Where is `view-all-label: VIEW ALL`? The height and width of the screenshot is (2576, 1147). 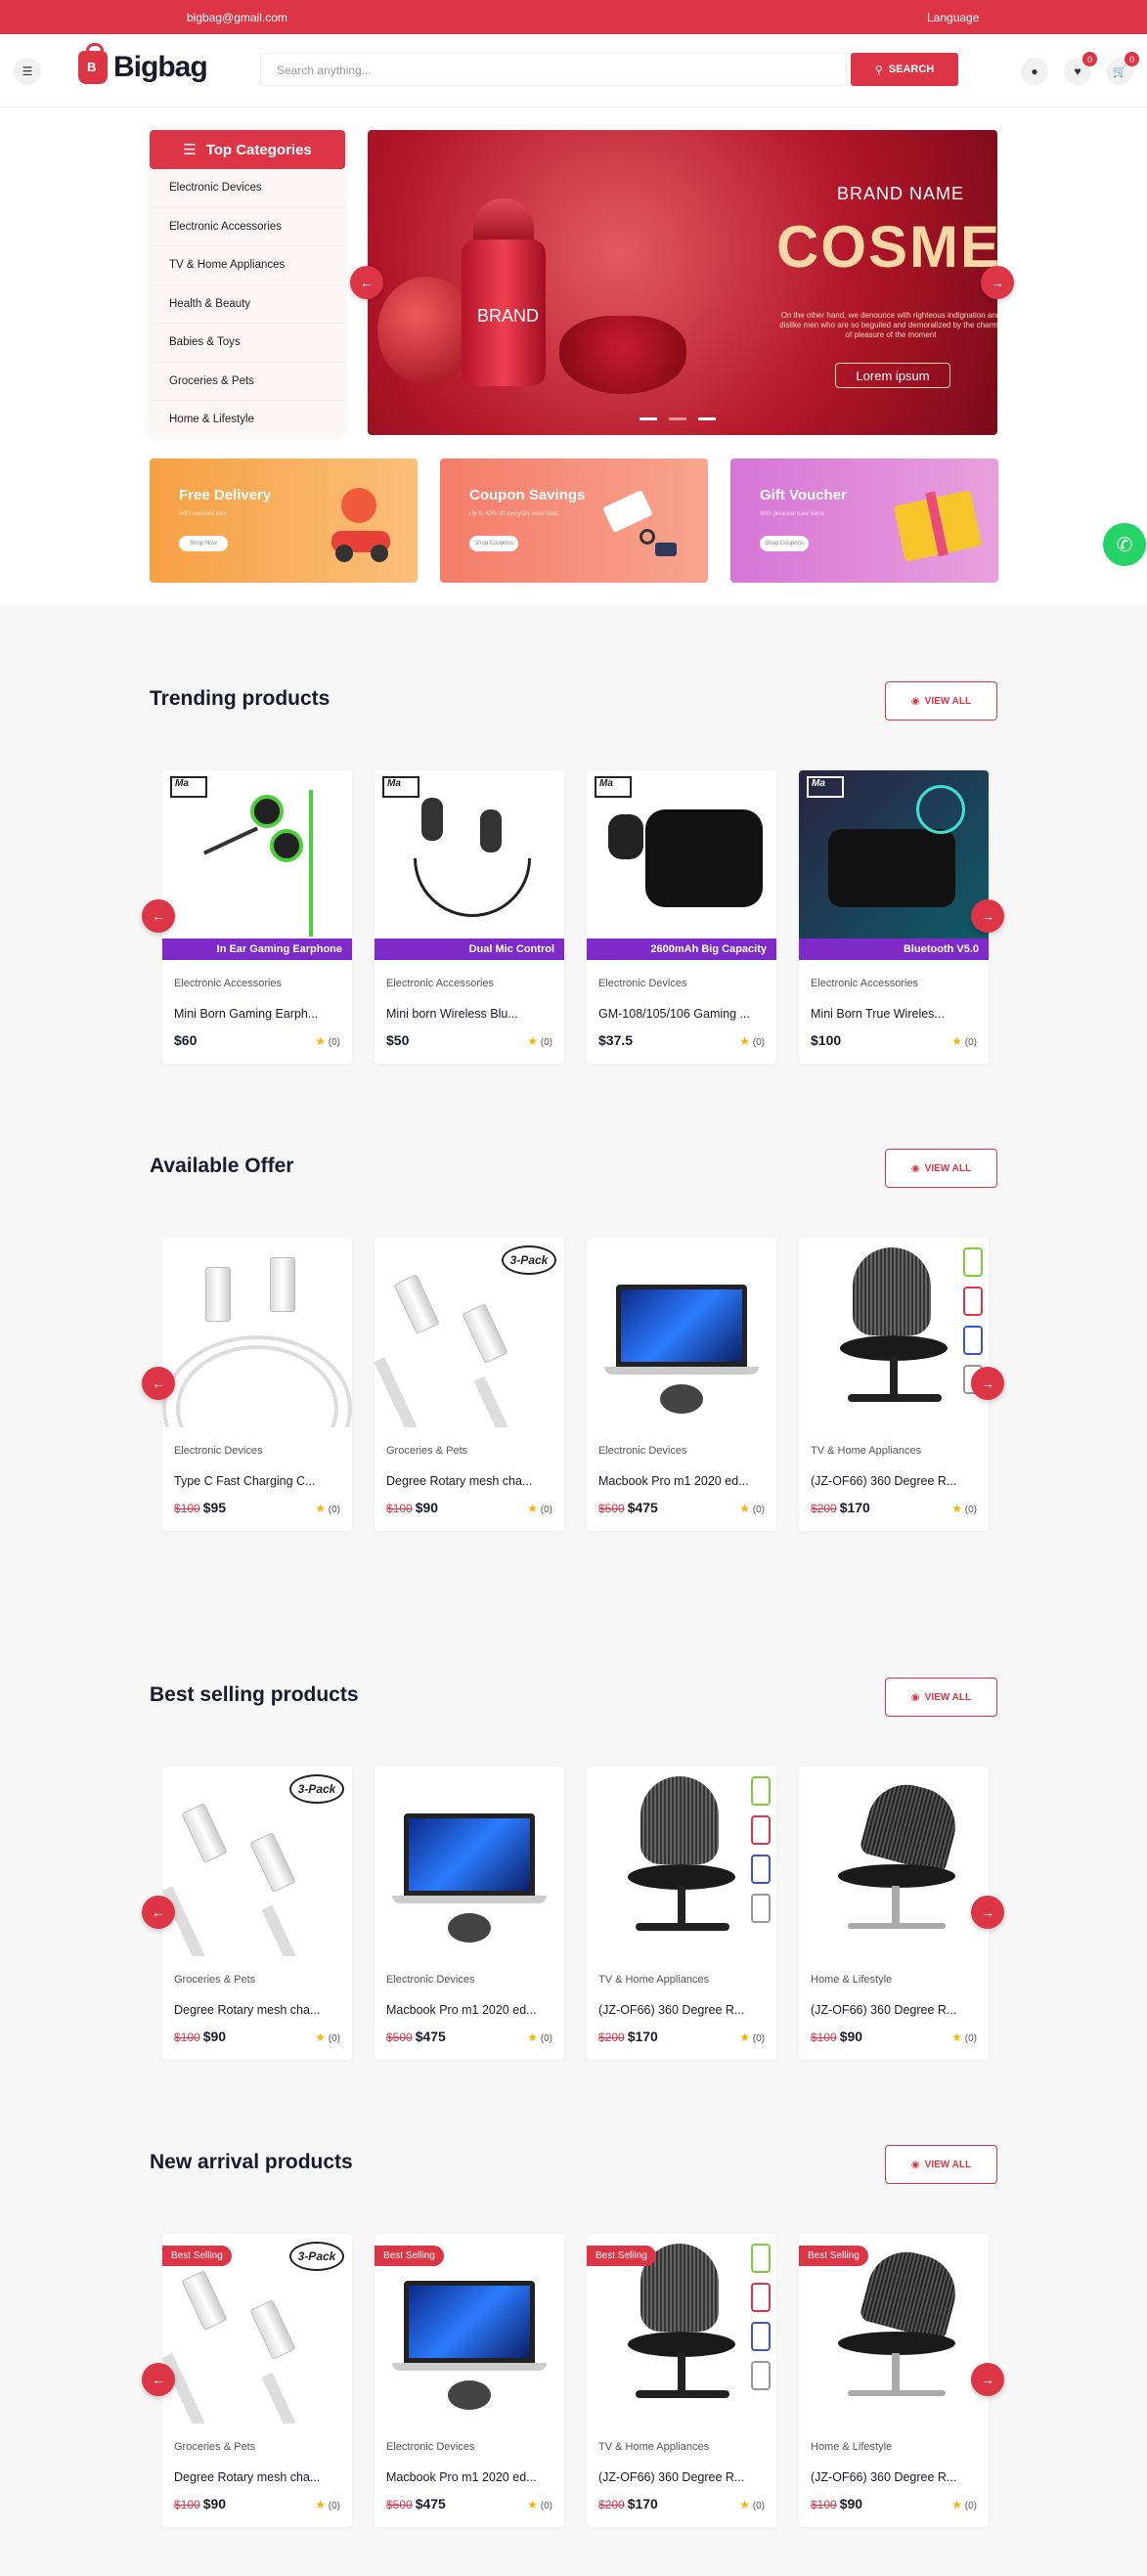
view-all-label: VIEW ALL is located at coordinates (948, 1168).